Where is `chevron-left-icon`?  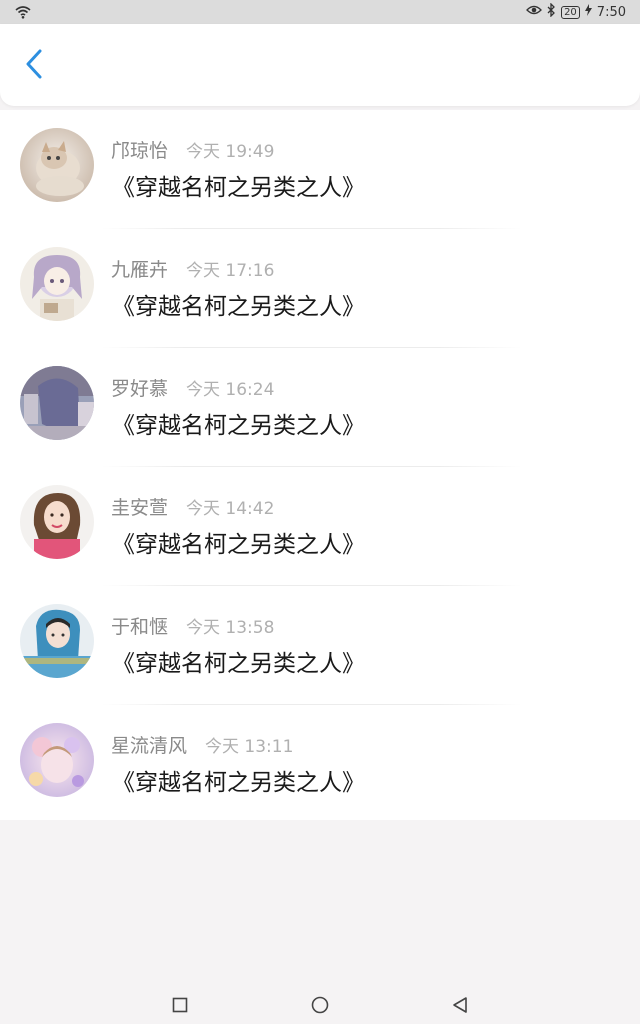
chevron-left-icon is located at coordinates (34, 66).